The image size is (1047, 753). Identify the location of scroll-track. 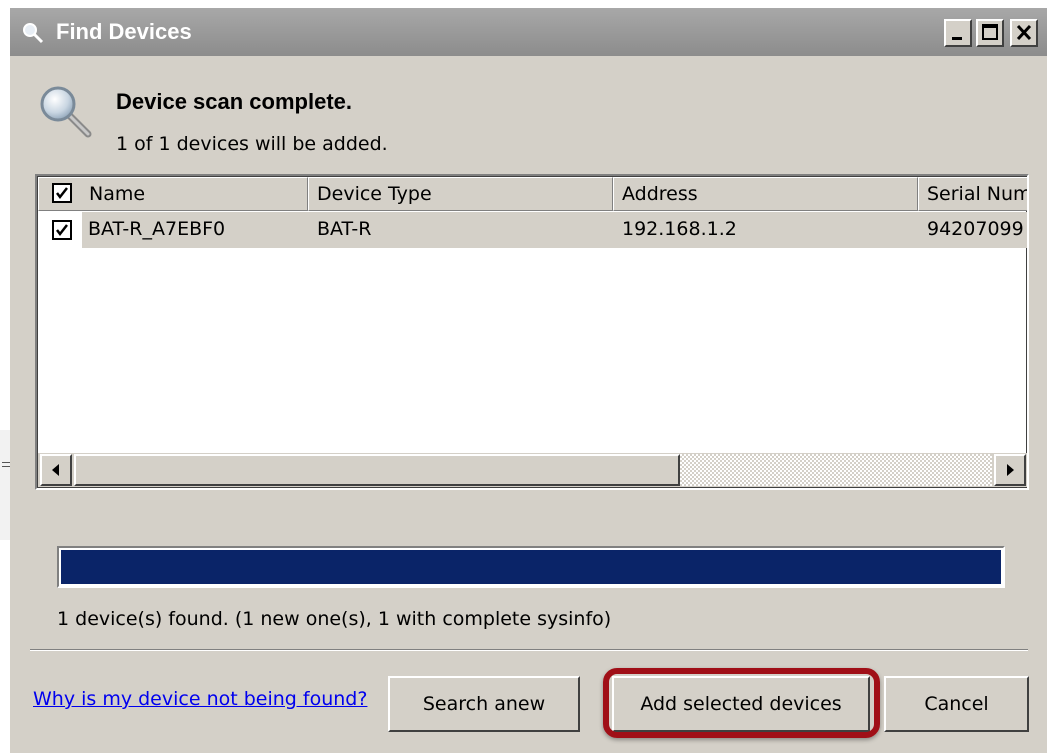
(533, 470).